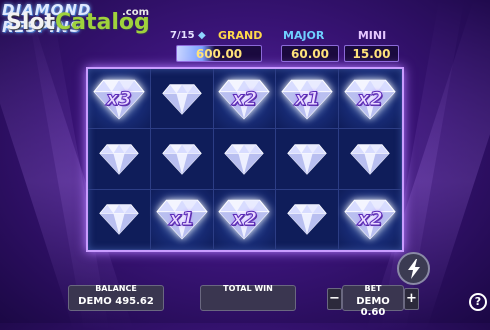 Image resolution: width=490 pixels, height=330 pixels. What do you see at coordinates (371, 53) in the screenshot?
I see `mini-value: 15.00` at bounding box center [371, 53].